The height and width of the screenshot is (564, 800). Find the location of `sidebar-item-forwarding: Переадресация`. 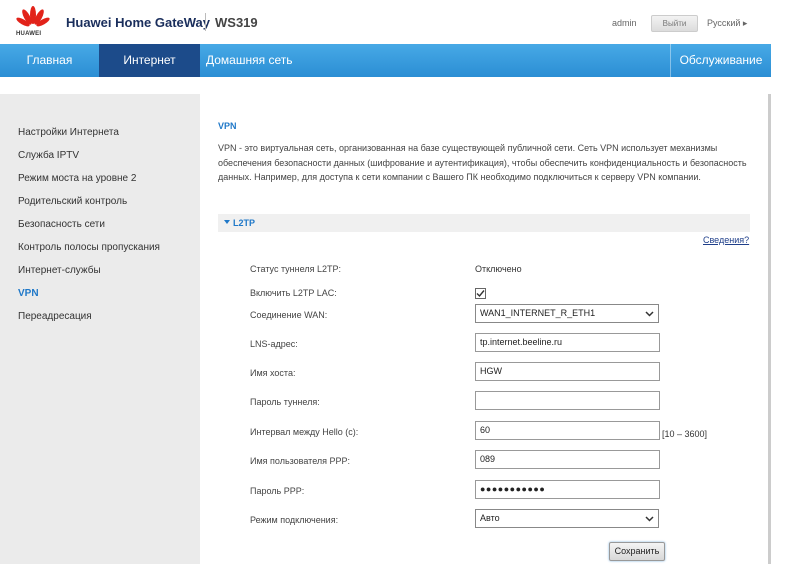

sidebar-item-forwarding: Переадресация is located at coordinates (55, 316).